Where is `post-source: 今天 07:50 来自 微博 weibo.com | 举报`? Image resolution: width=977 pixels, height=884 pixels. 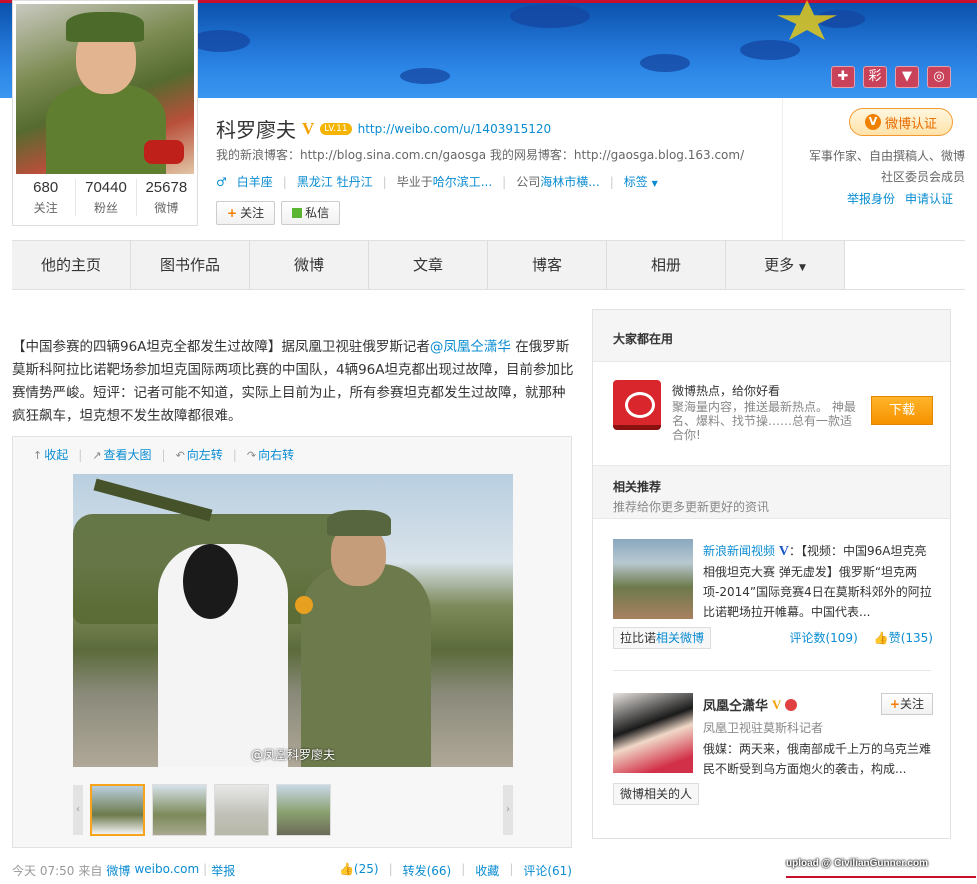 post-source: 今天 07:50 来自 微博 weibo.com | 举报 is located at coordinates (123, 870).